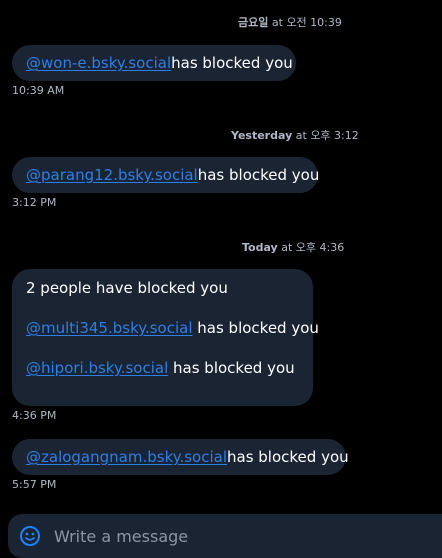 Image resolution: width=442 pixels, height=558 pixels. Describe the element at coordinates (34, 202) in the screenshot. I see `message-timestamp: 3:12 PM` at that location.